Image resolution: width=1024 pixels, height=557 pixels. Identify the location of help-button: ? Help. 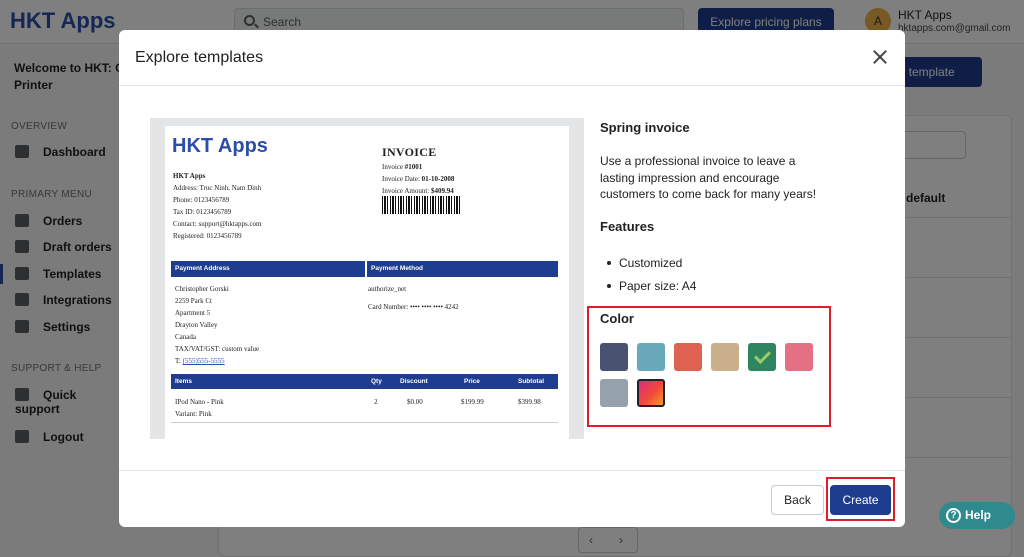
(977, 515).